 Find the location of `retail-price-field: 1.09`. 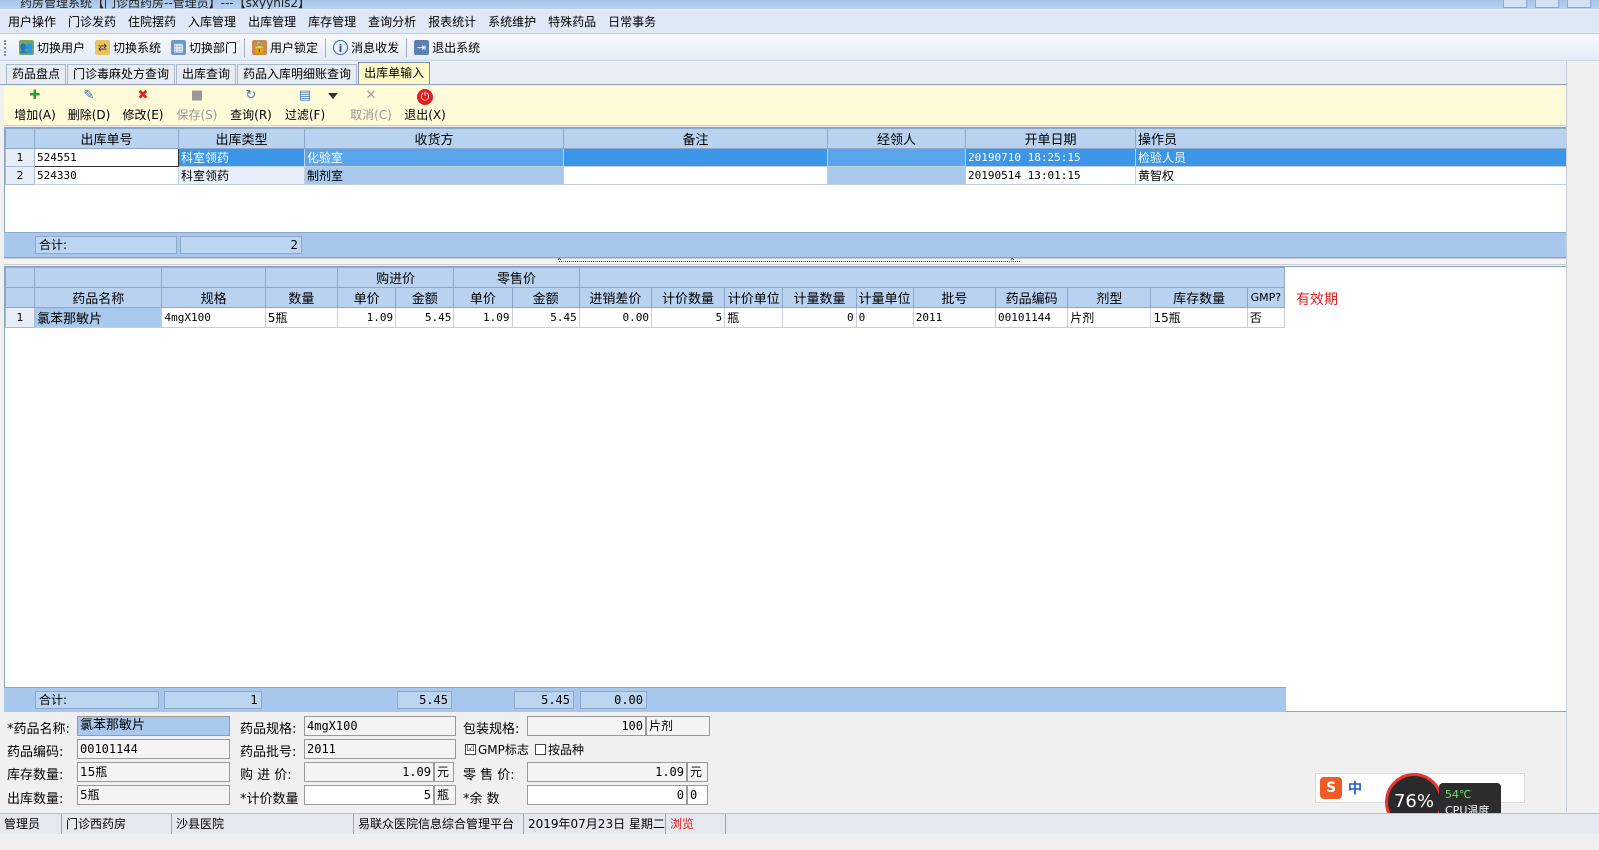

retail-price-field: 1.09 is located at coordinates (607, 772).